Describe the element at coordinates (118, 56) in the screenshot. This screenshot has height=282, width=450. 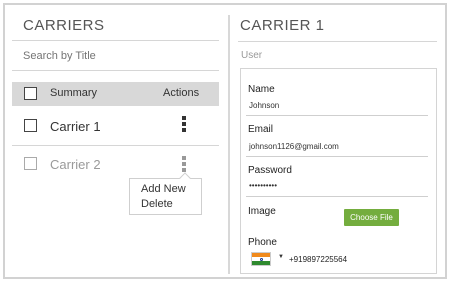
I see `search-input` at that location.